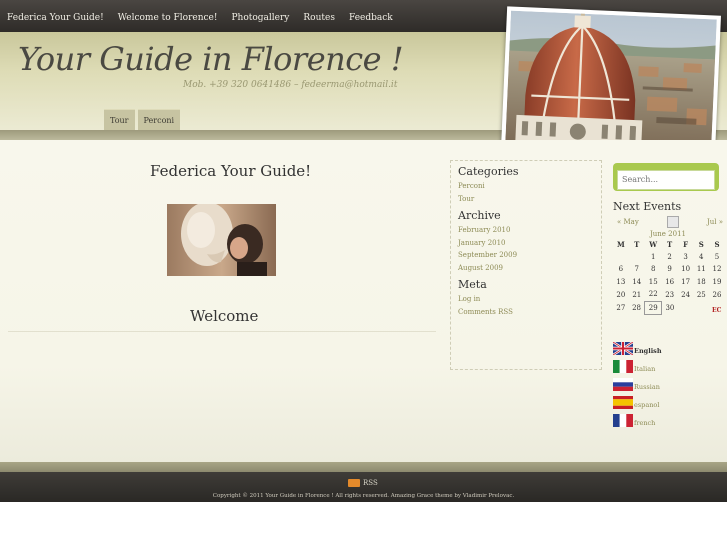 Image resolution: width=727 pixels, height=545 pixels. Describe the element at coordinates (224, 316) in the screenshot. I see `welcome-heading: Welcome` at that location.